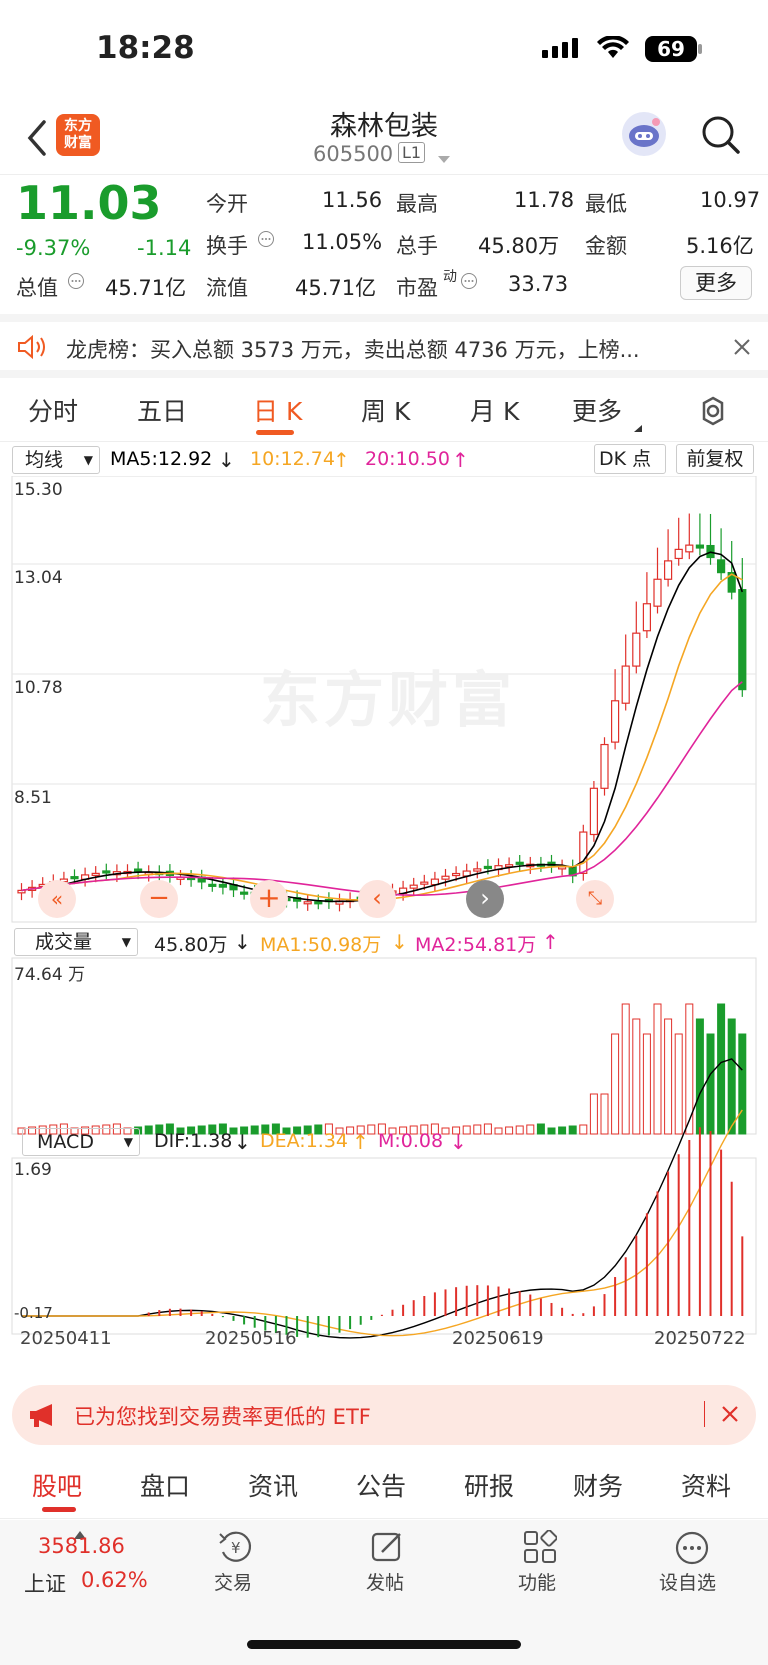  I want to click on indicator-selector-label: 均线, so click(44, 460).